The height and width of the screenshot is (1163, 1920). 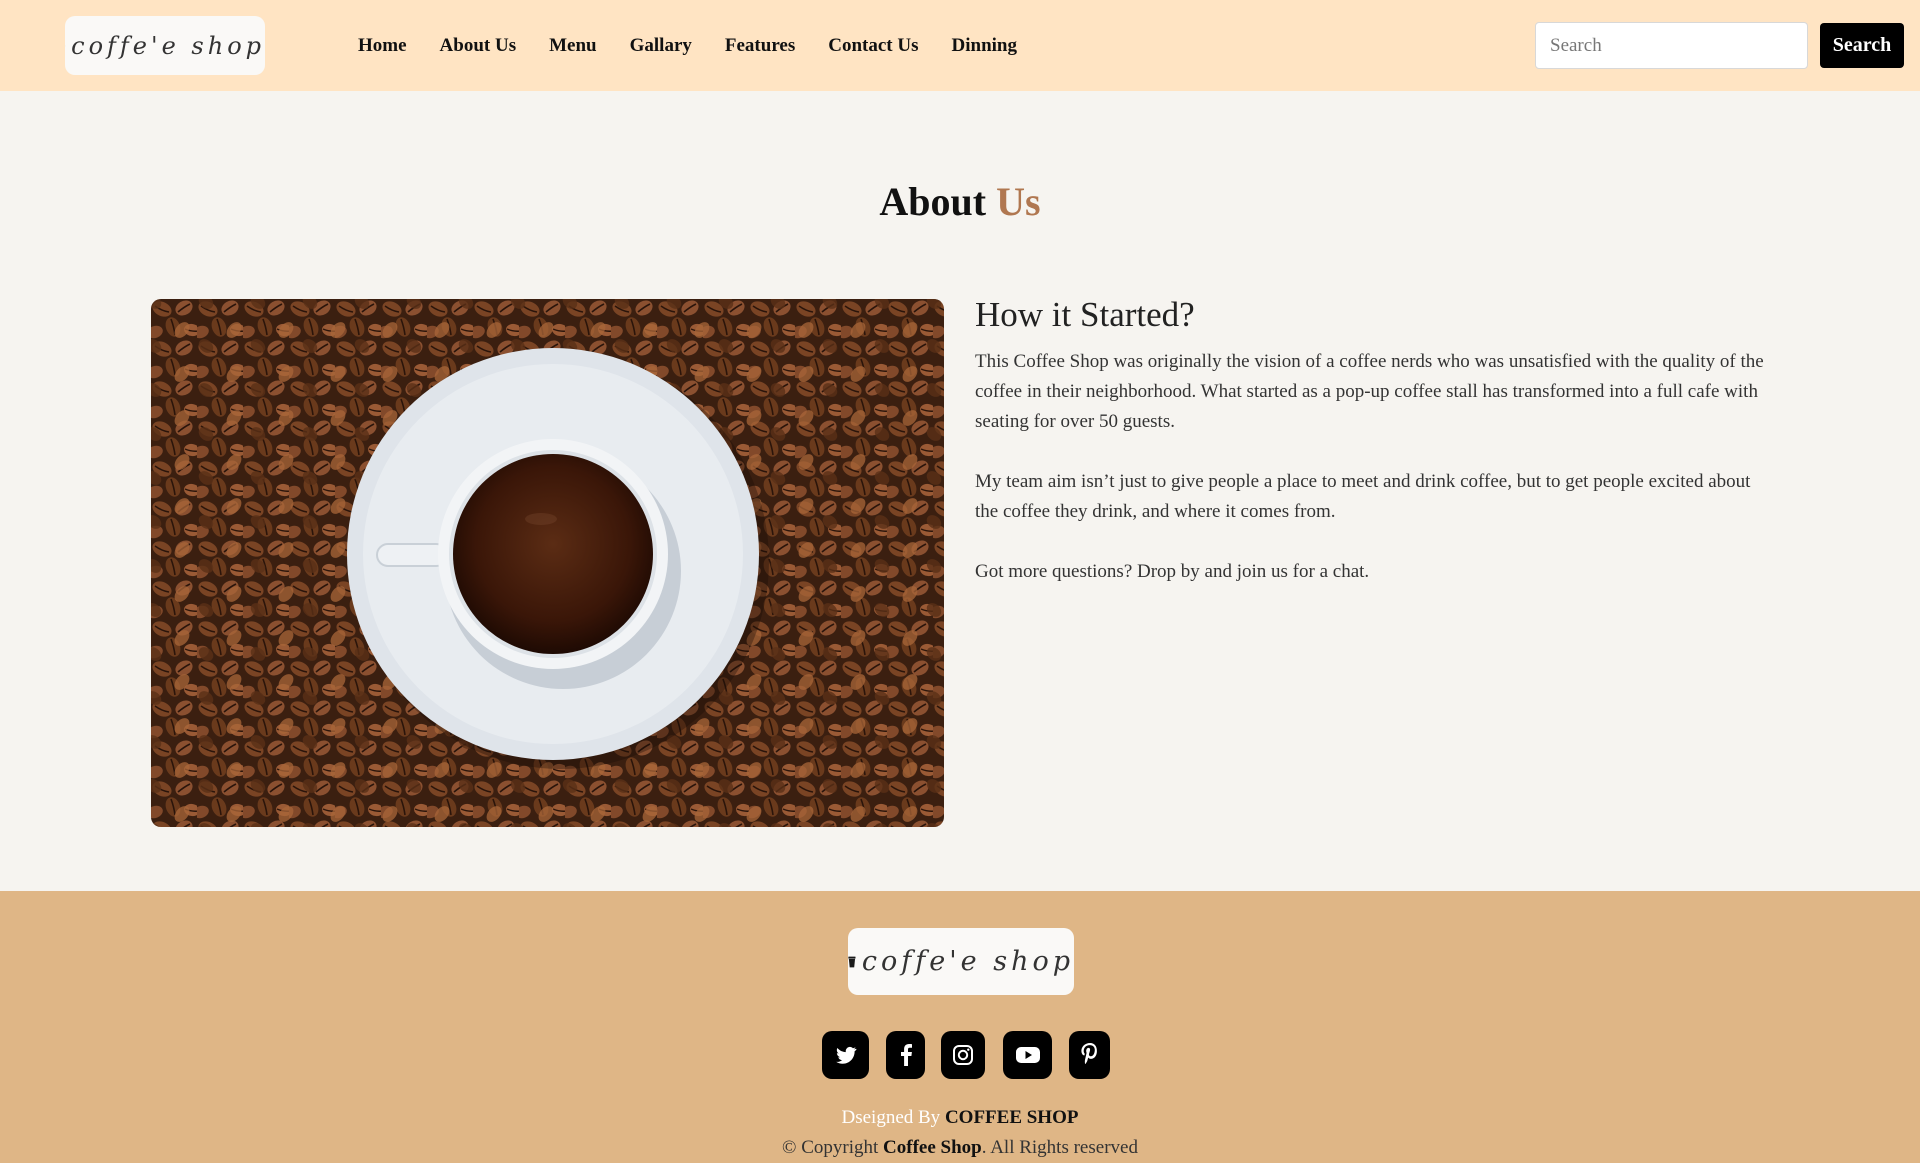 What do you see at coordinates (932, 1147) in the screenshot?
I see `copyright-name: Coffee Shop` at bounding box center [932, 1147].